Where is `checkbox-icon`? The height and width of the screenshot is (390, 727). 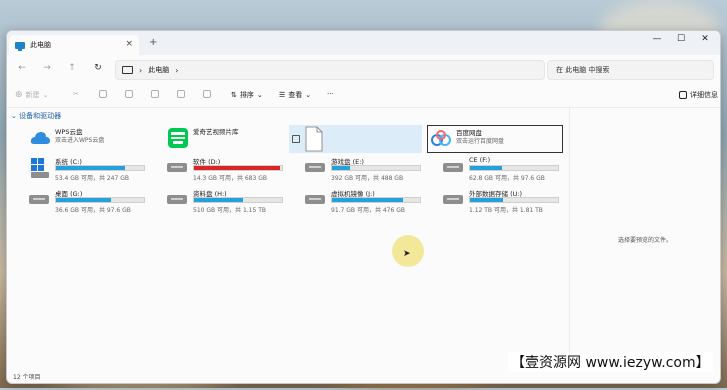
checkbox-icon is located at coordinates (296, 139).